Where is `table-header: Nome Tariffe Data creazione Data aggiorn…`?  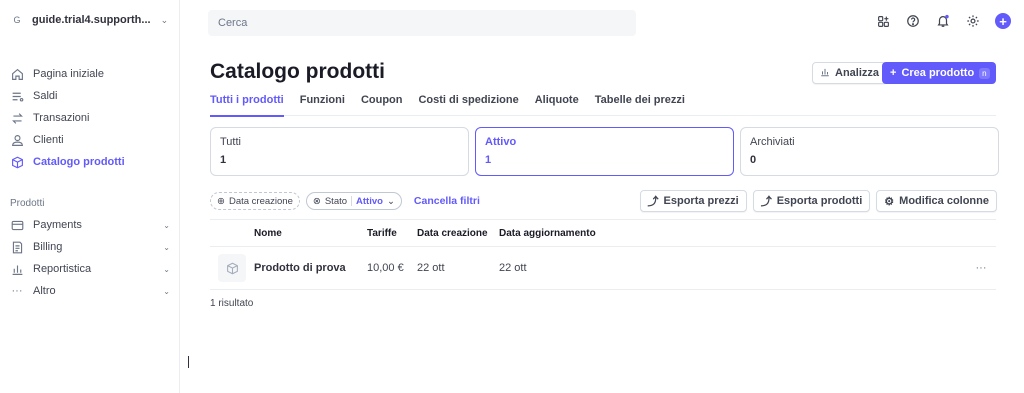
table-header: Nome Tariffe Data creazione Data aggiorn… is located at coordinates (603, 233).